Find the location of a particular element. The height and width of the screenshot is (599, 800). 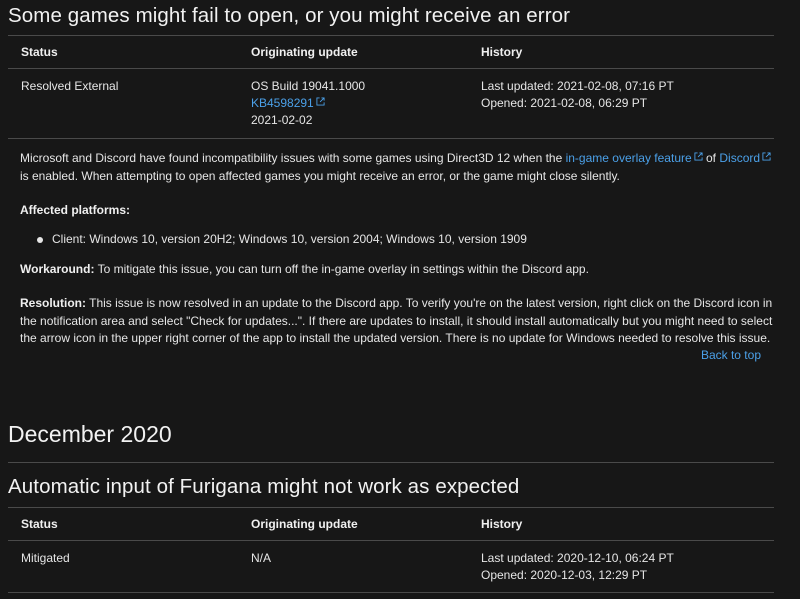

in-game-overlay-link: in-game overlay feature is located at coordinates (629, 158).